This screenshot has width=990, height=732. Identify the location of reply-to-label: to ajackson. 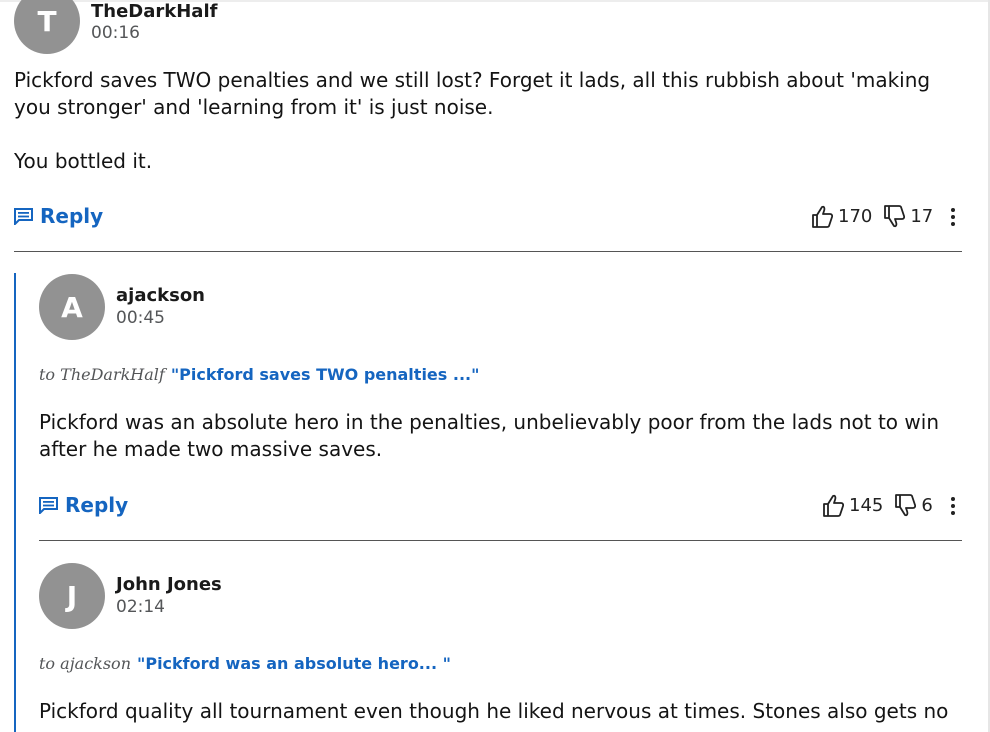
(85, 663).